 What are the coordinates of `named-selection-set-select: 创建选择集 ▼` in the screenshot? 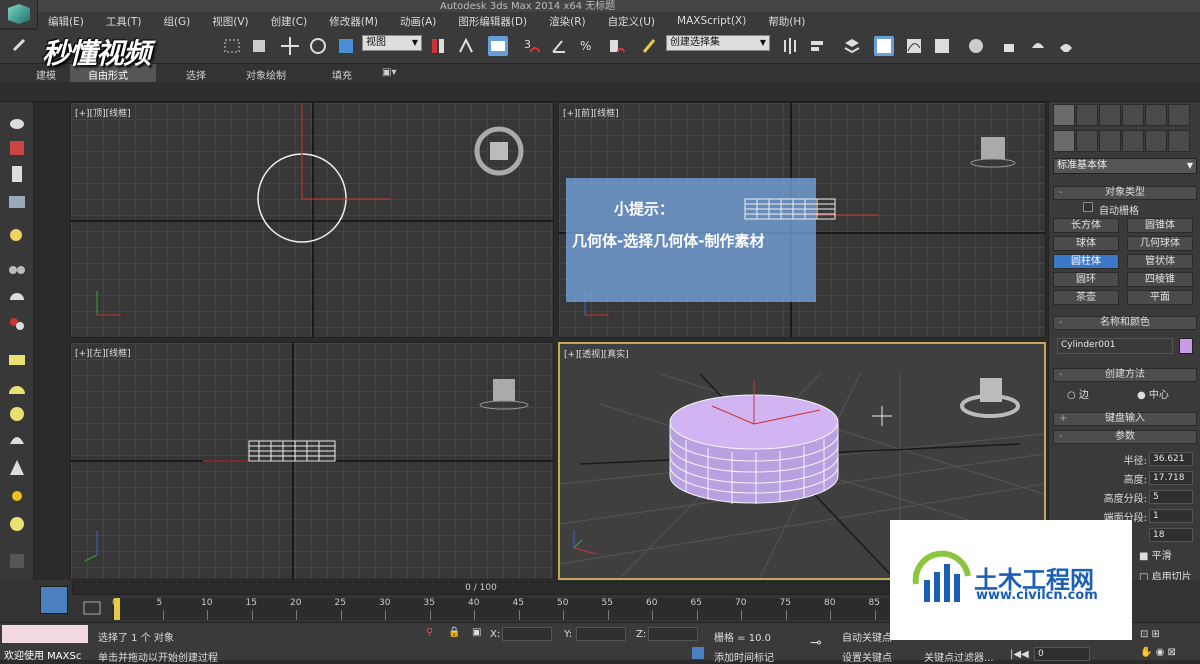 It's located at (718, 43).